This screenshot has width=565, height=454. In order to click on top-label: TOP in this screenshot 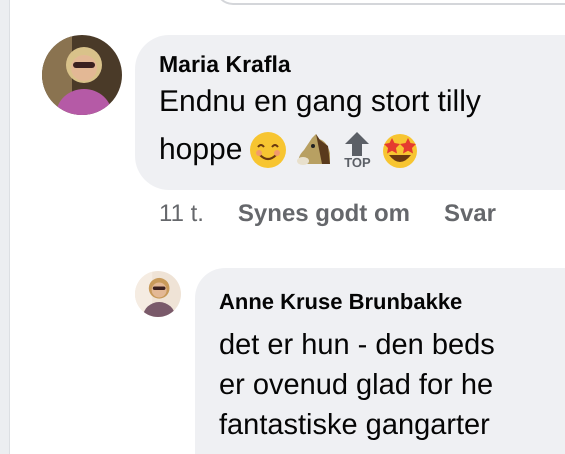, I will do `click(357, 162)`.